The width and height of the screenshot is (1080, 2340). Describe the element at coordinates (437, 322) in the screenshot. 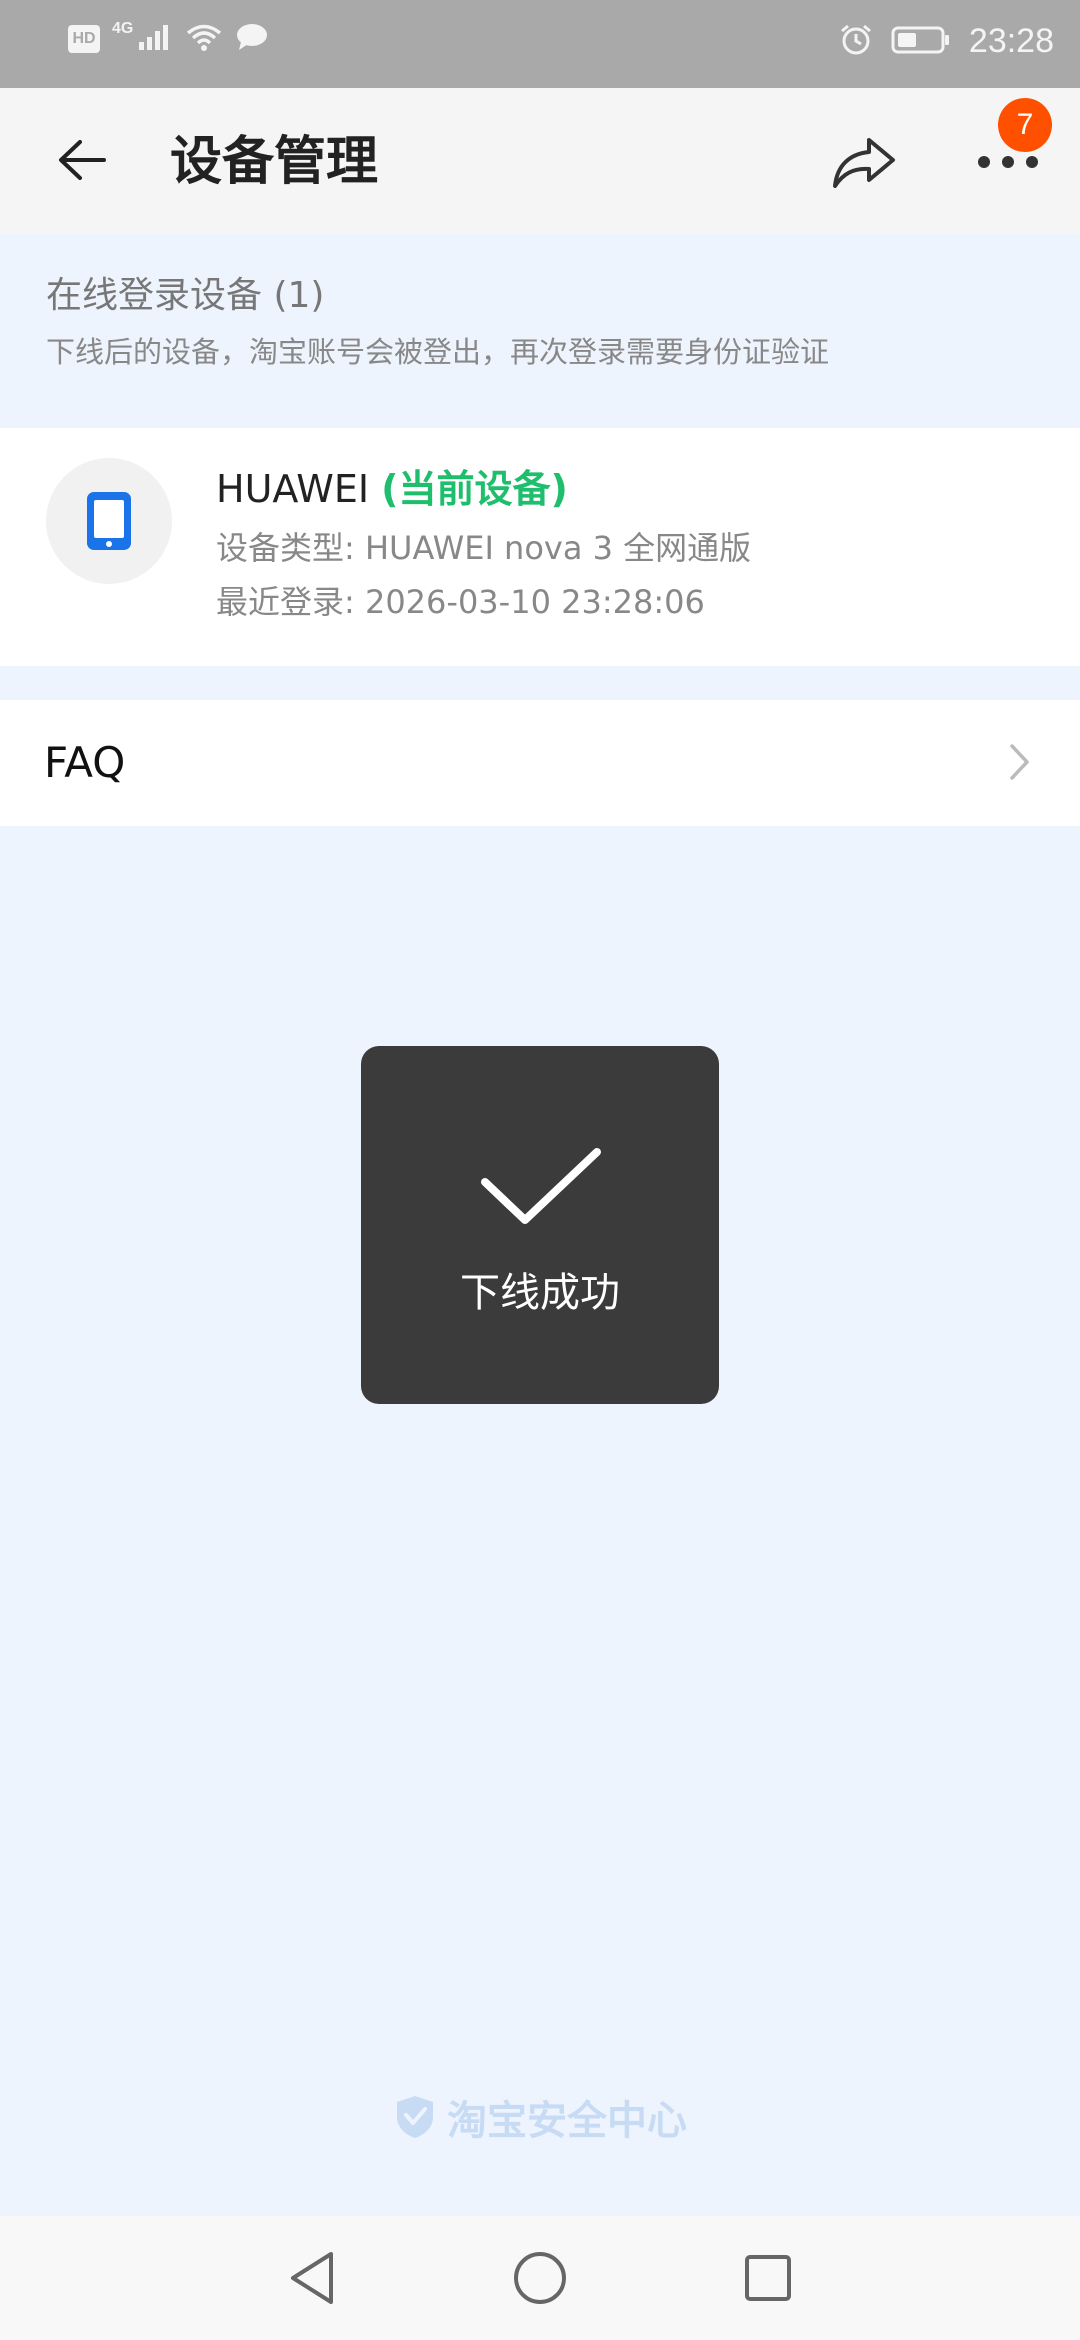

I see `section-header: 在线登录设备 (1) 下线后的设备，淘宝账号会被登出，再次登录需要身份证验证` at that location.